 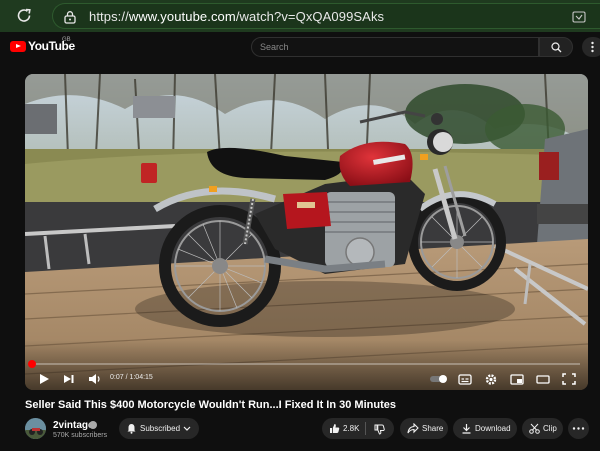 I want to click on clip-button: Clip, so click(x=542, y=428).